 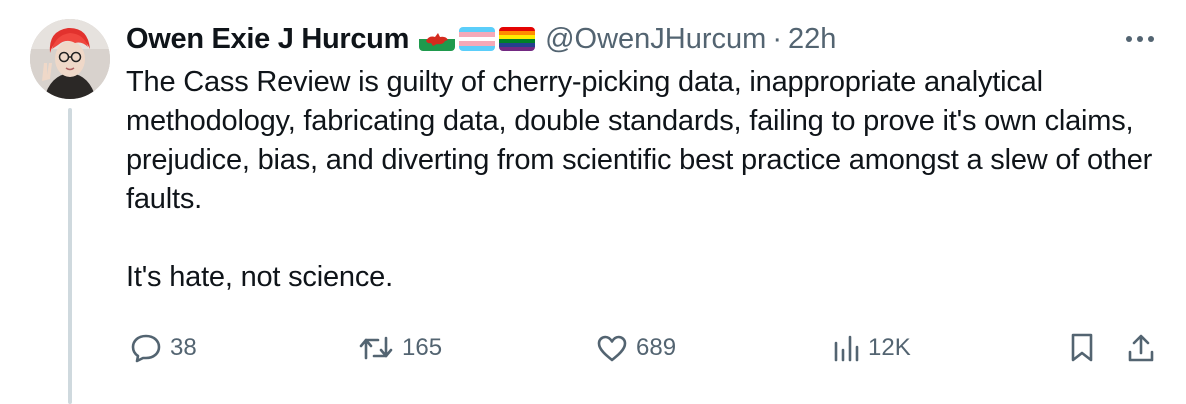 I want to click on retweet-button: 165, so click(x=400, y=348).